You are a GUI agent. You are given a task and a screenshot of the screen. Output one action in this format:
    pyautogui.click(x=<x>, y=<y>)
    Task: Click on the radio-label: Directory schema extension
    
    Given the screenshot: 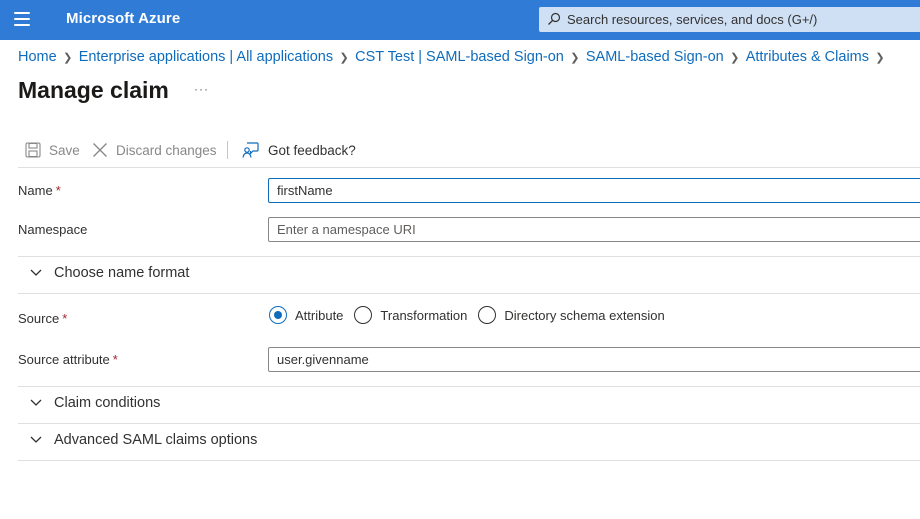 What is the action you would take?
    pyautogui.click(x=584, y=315)
    